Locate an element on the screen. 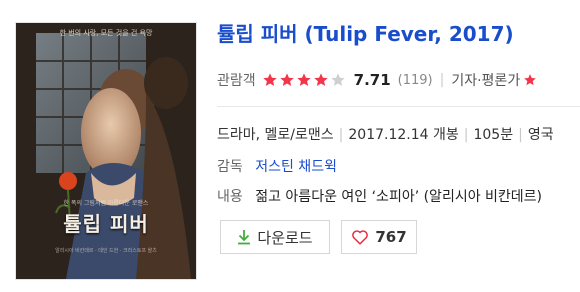 Image resolution: width=580 pixels, height=292 pixels. synopsis-label: 내용 is located at coordinates (230, 197).